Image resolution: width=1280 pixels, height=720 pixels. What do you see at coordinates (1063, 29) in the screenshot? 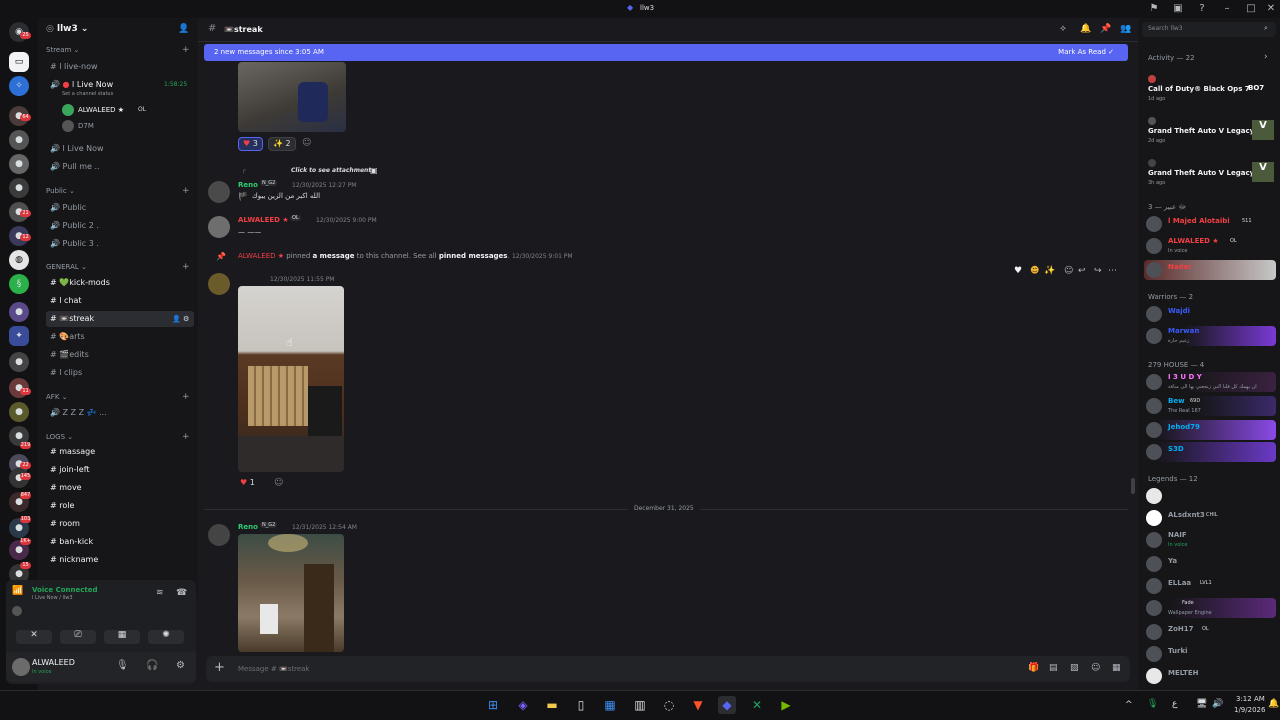
I see `threads-icon: ⟡` at bounding box center [1063, 29].